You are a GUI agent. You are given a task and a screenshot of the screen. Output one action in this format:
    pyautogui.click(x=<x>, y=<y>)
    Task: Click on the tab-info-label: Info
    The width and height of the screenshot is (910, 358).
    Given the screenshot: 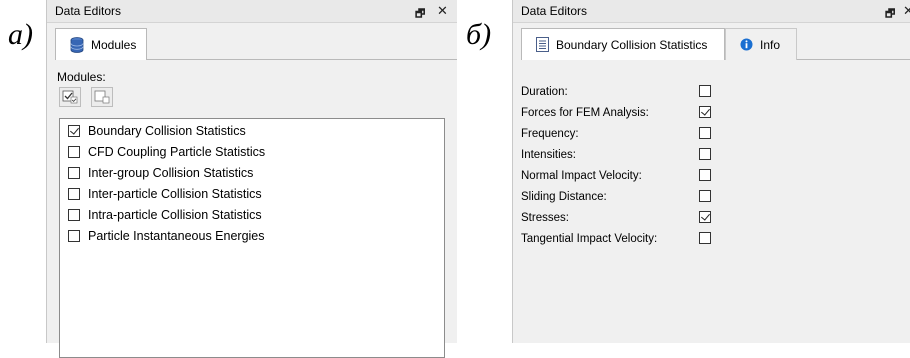 What is the action you would take?
    pyautogui.click(x=770, y=44)
    